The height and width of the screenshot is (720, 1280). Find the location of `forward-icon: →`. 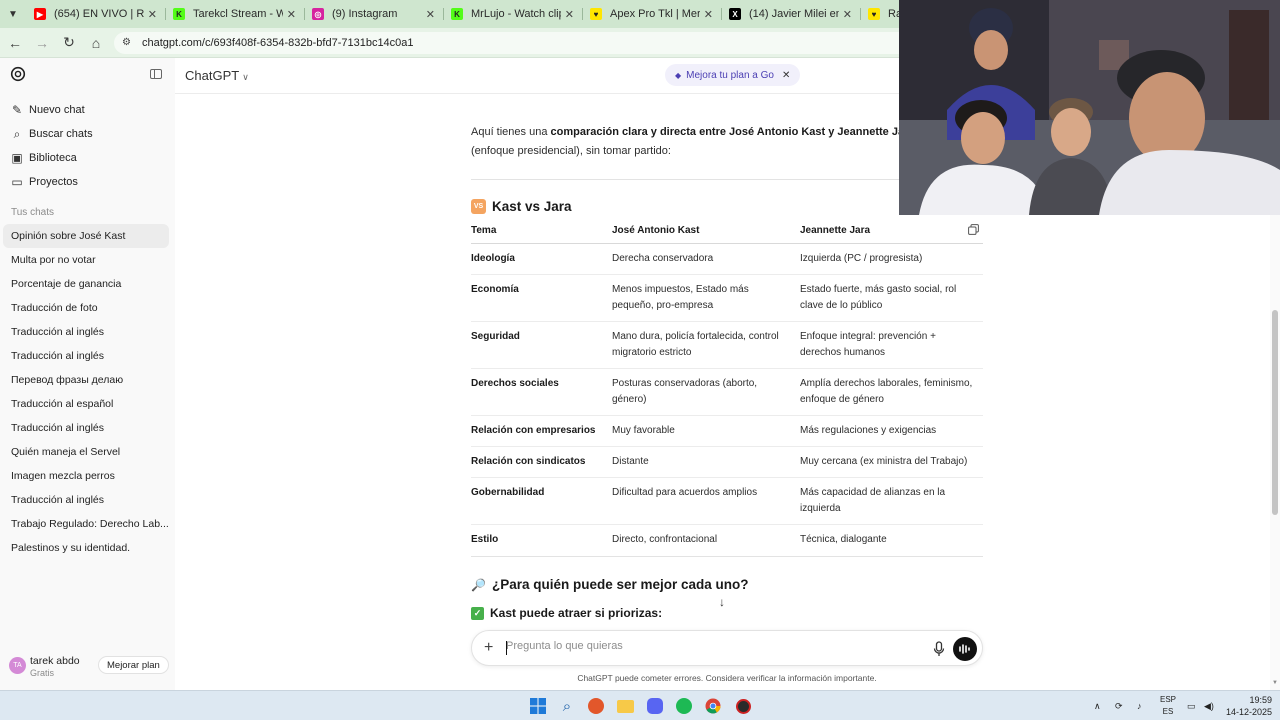

forward-icon: → is located at coordinates (42, 43).